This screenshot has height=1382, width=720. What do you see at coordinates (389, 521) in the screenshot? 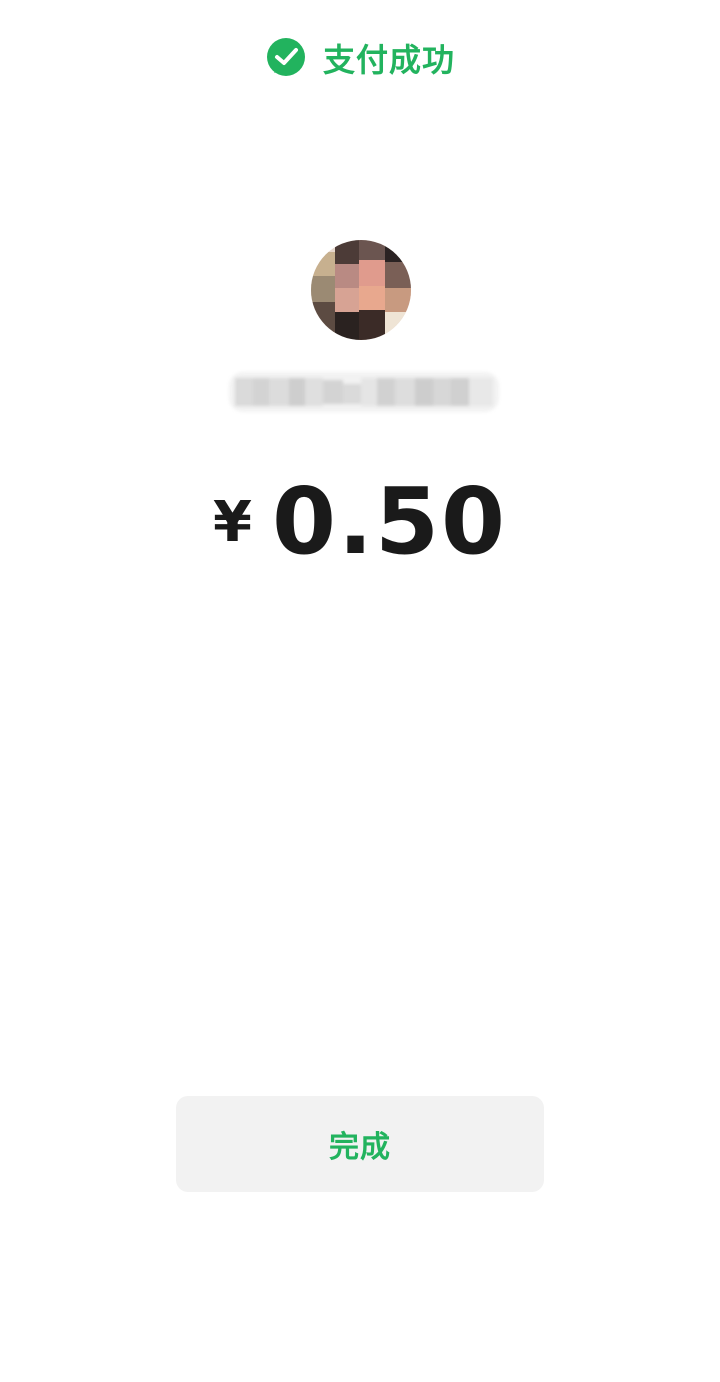
I see `amount-value: 0.50` at bounding box center [389, 521].